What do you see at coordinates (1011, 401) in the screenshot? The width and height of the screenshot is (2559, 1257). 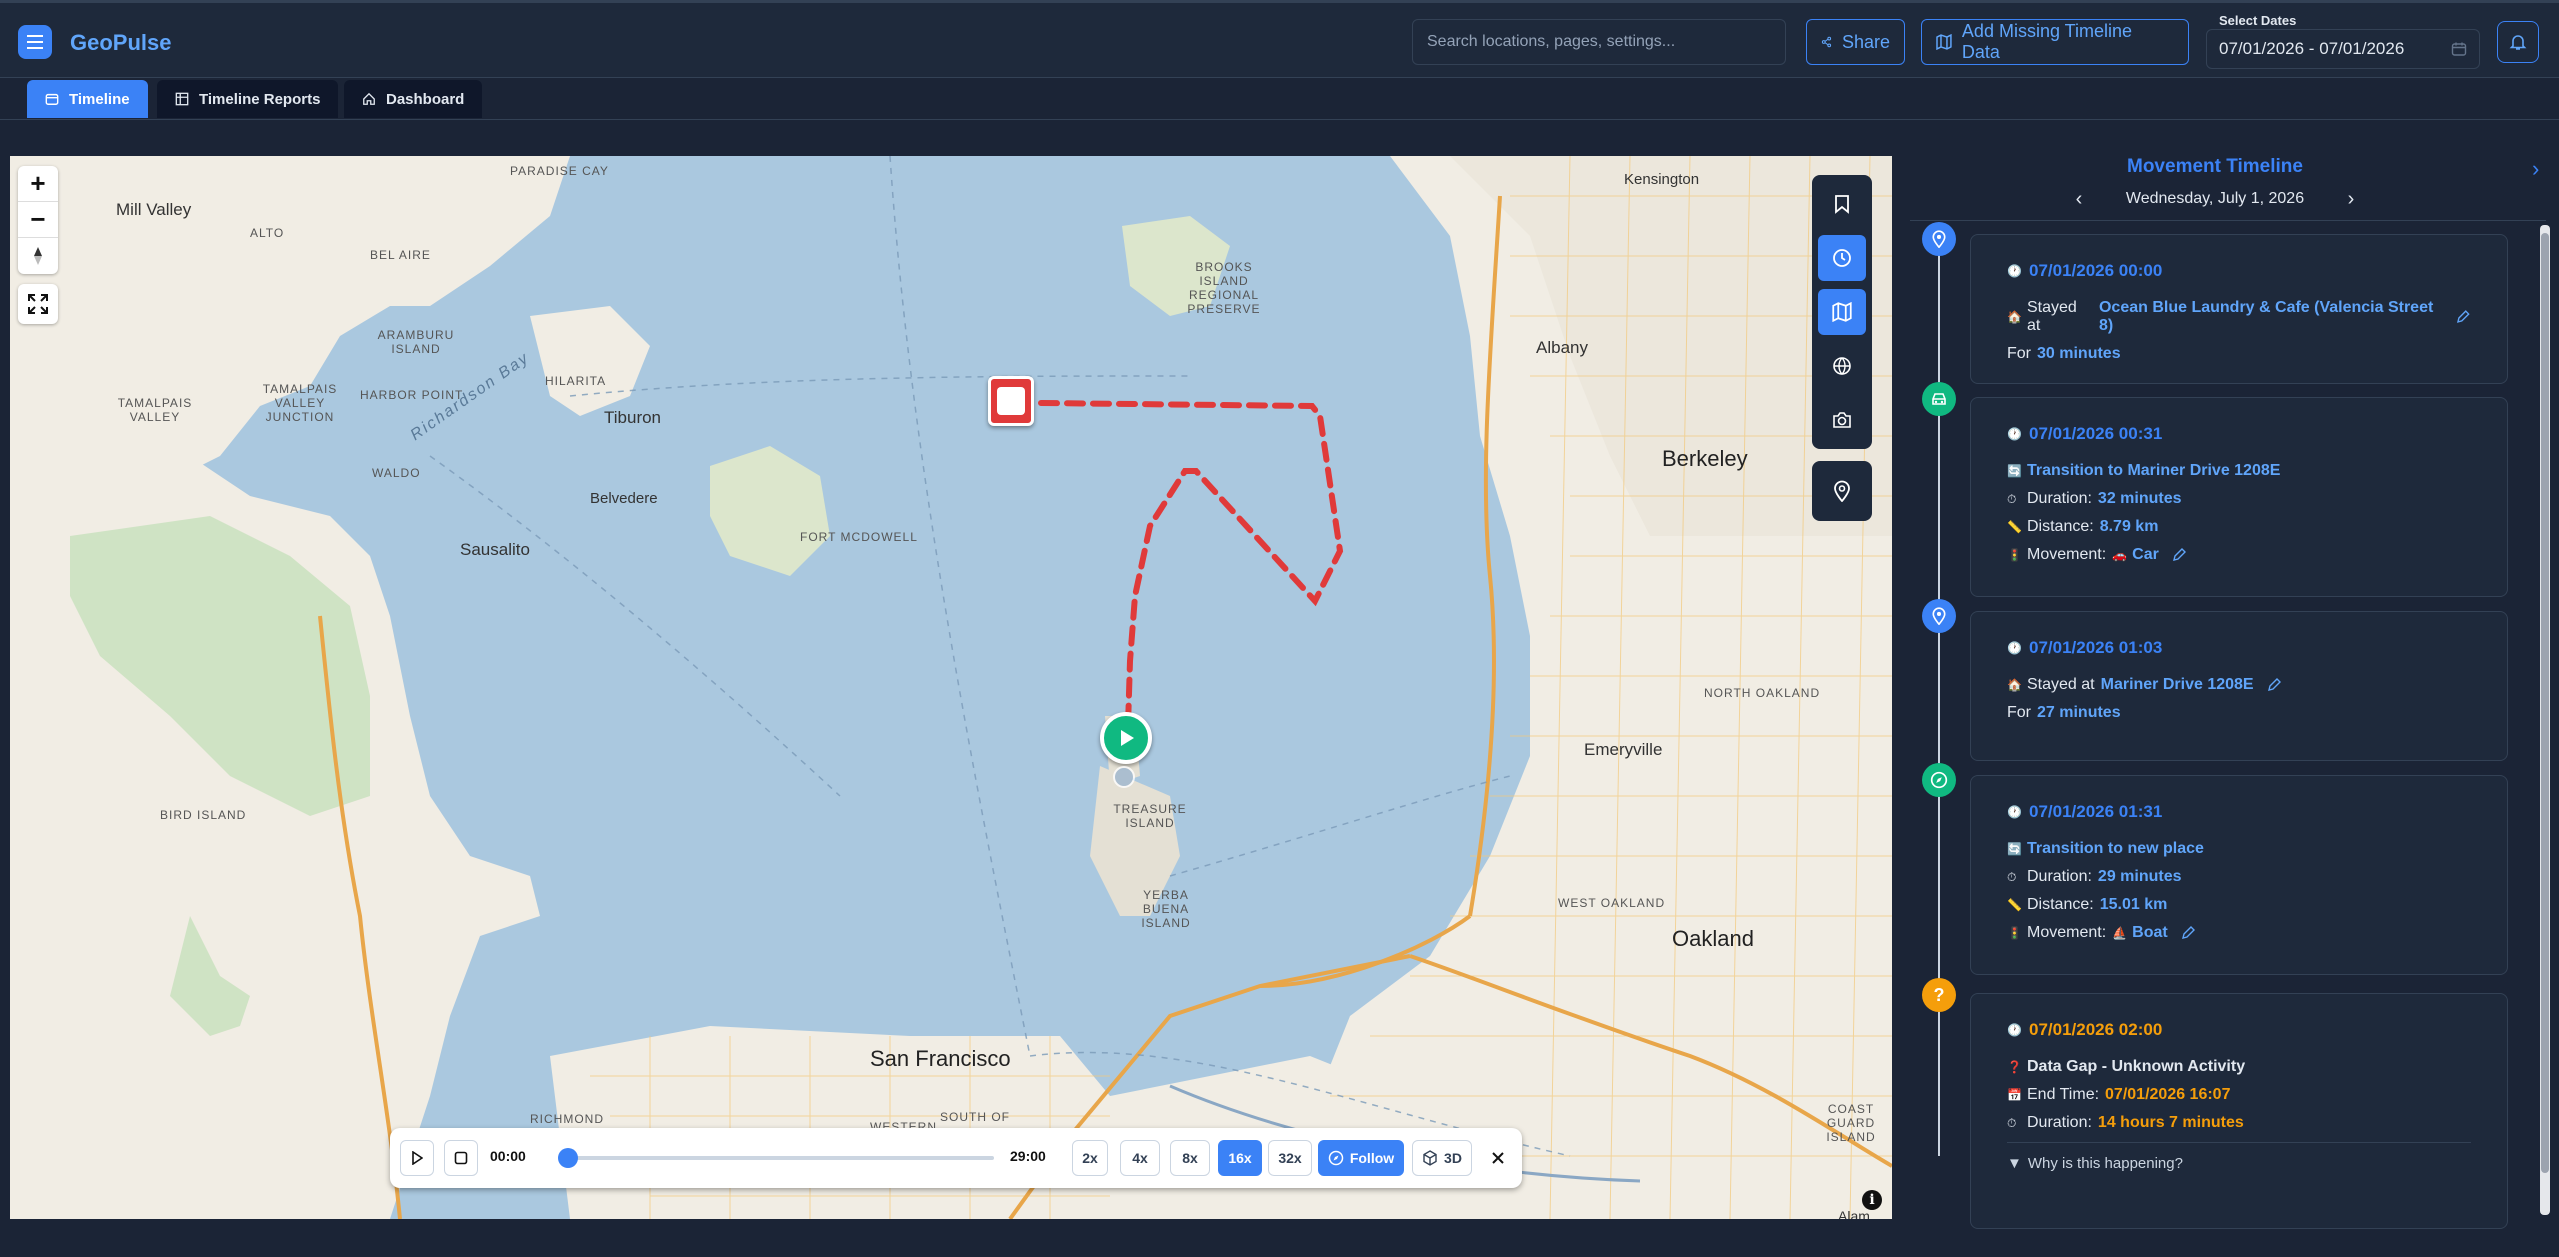 I see `route-end-marker` at bounding box center [1011, 401].